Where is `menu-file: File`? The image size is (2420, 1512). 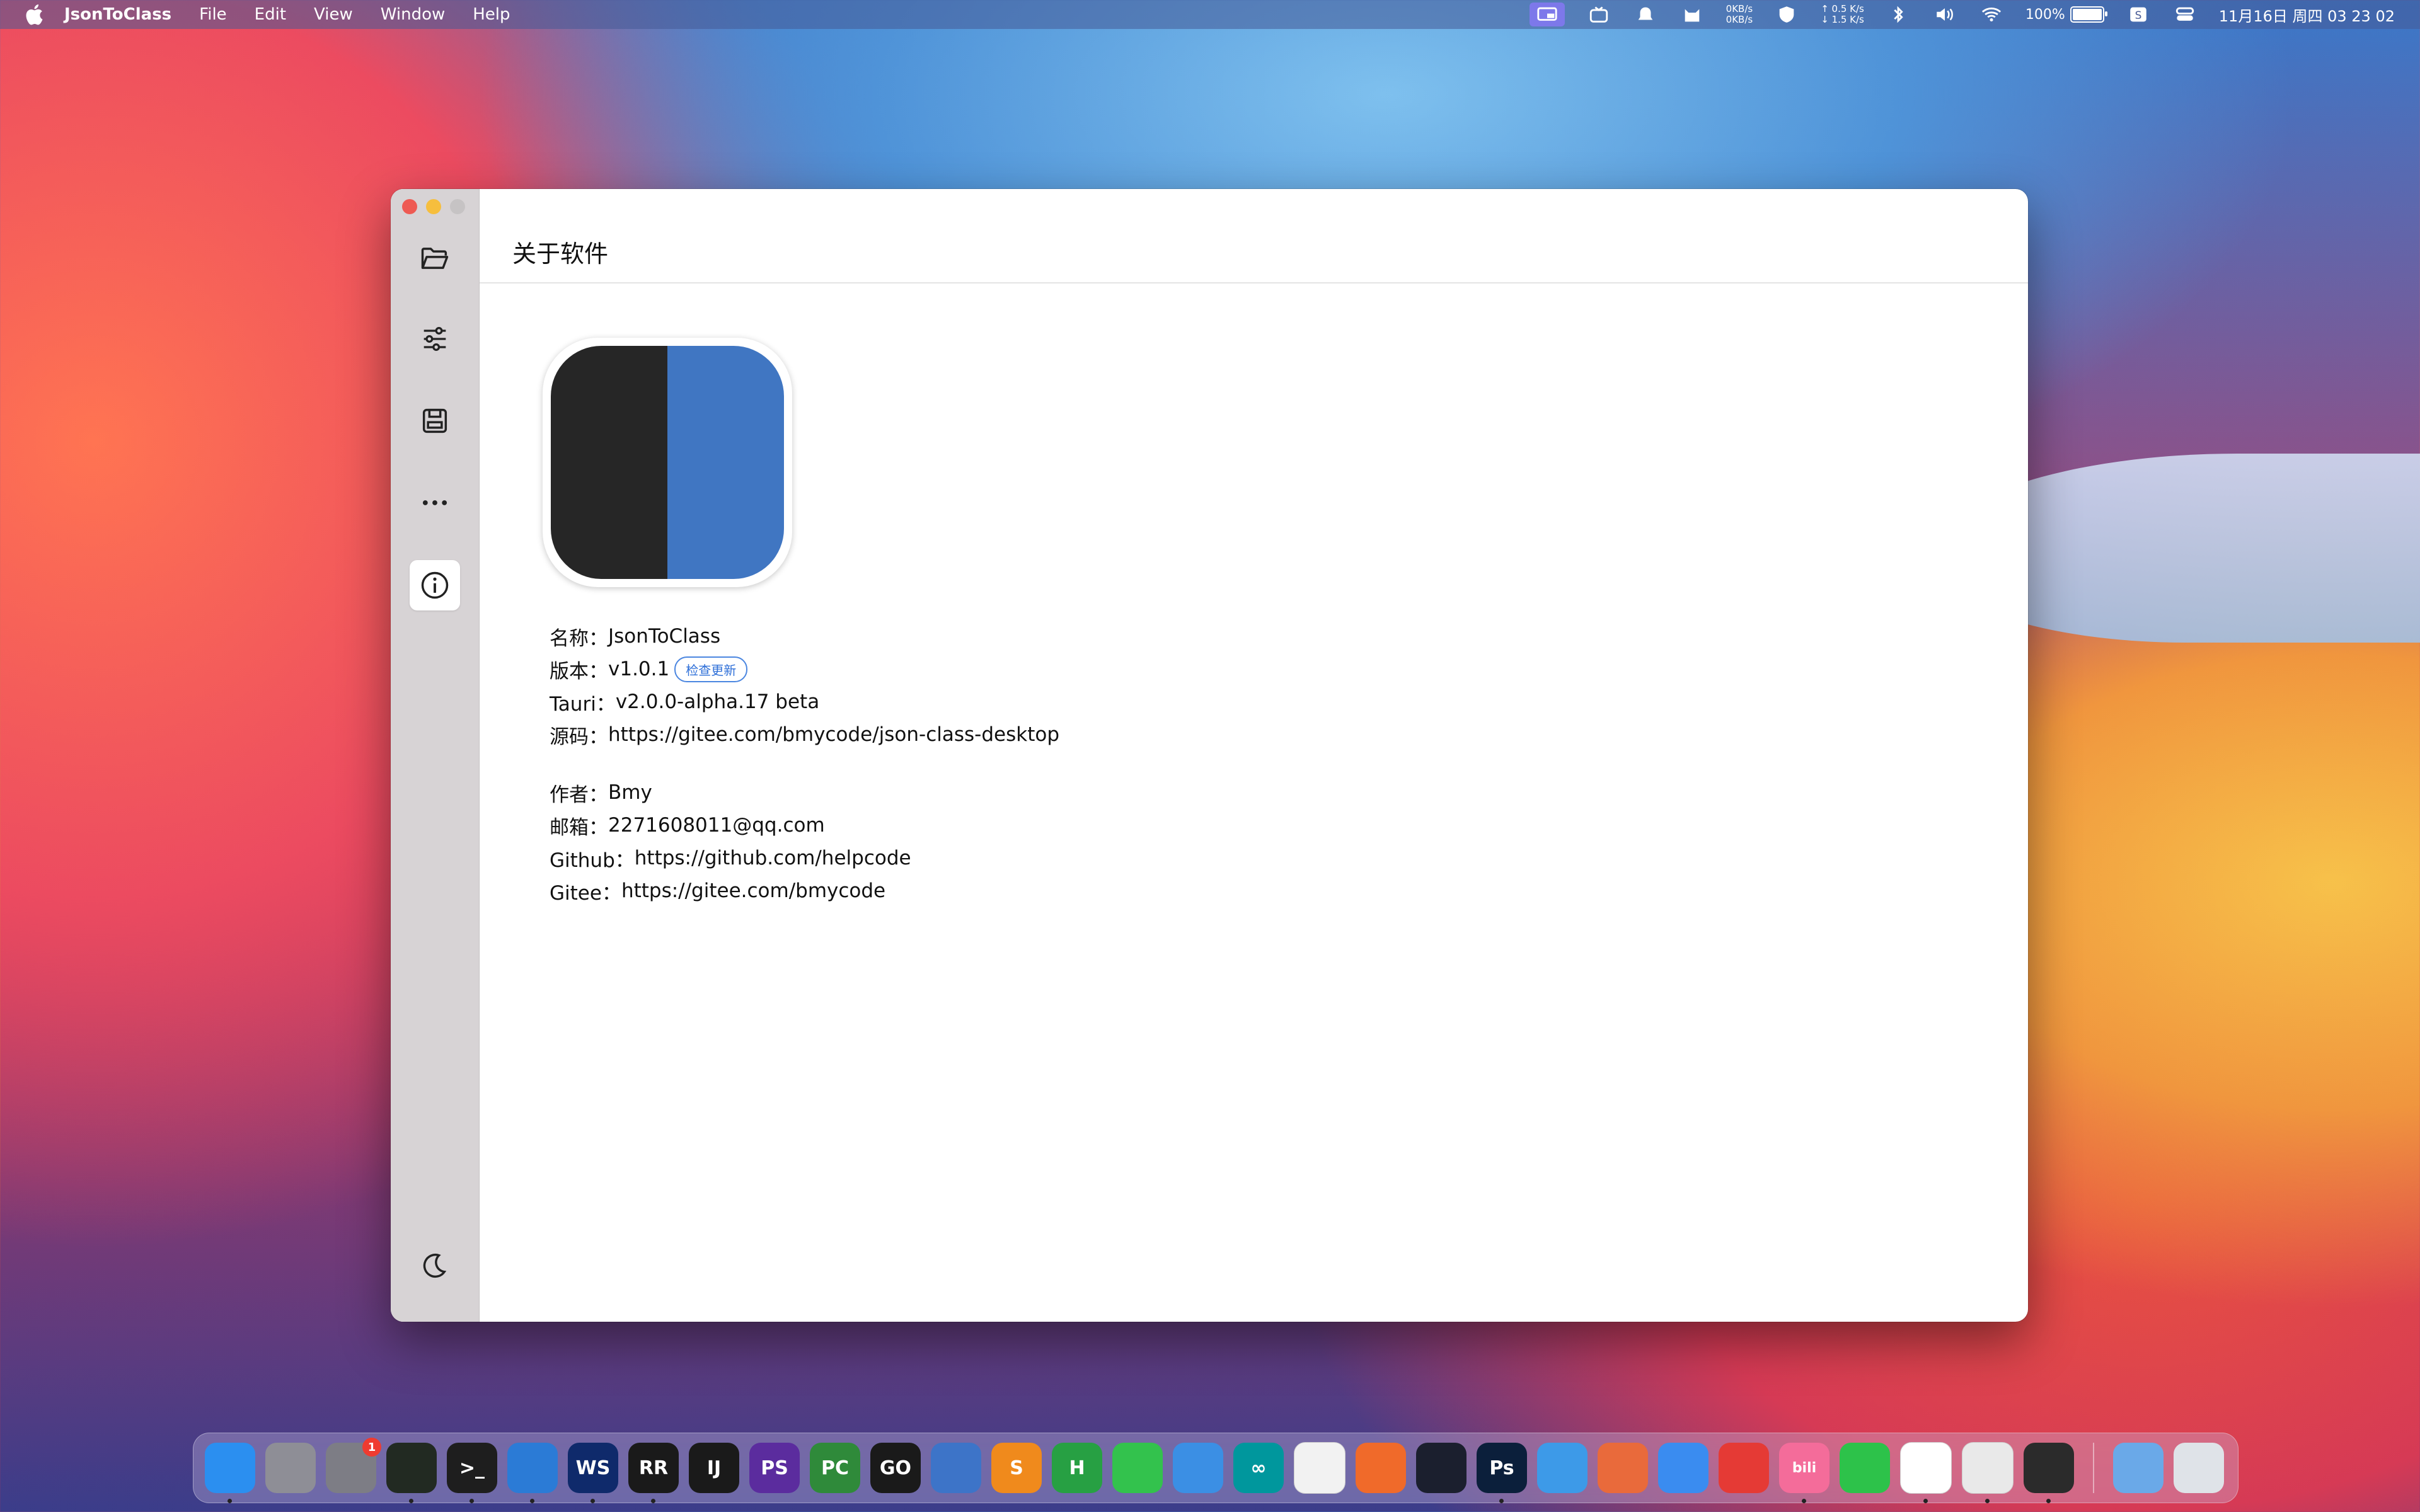
menu-file: File is located at coordinates (213, 14).